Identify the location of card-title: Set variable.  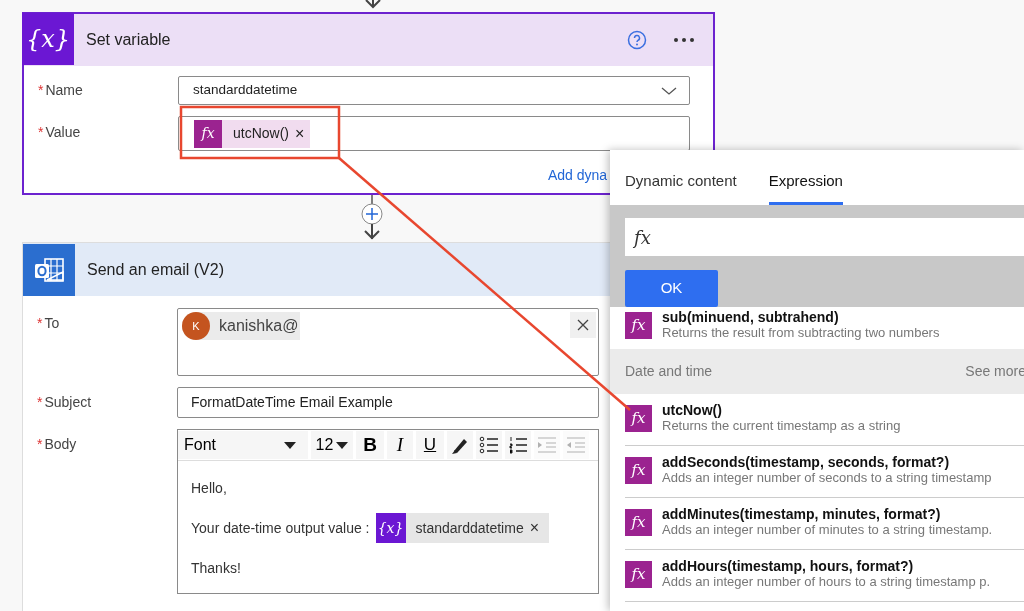
(129, 40).